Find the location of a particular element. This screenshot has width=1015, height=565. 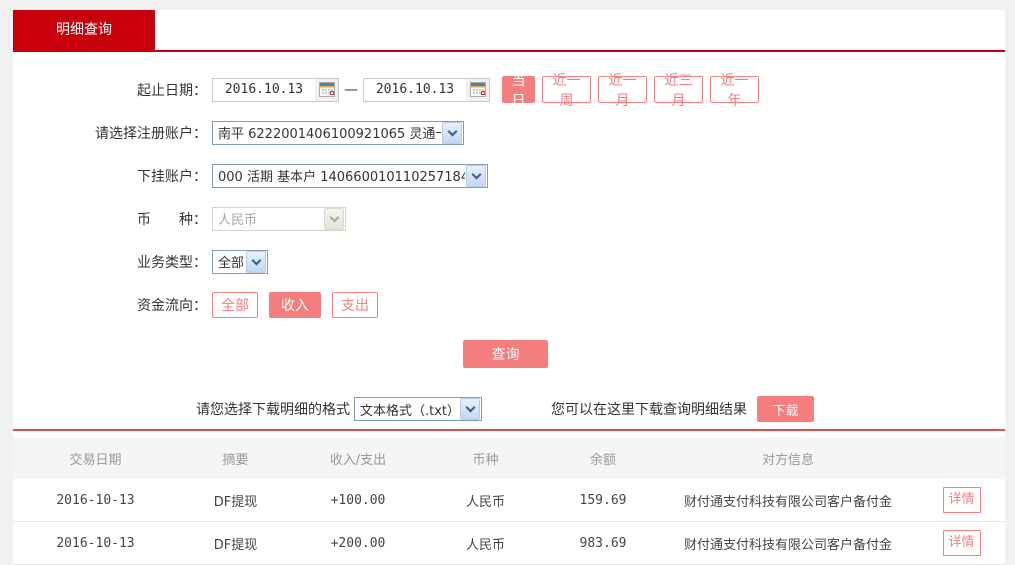

cell-balance: 983.69 is located at coordinates (603, 543).